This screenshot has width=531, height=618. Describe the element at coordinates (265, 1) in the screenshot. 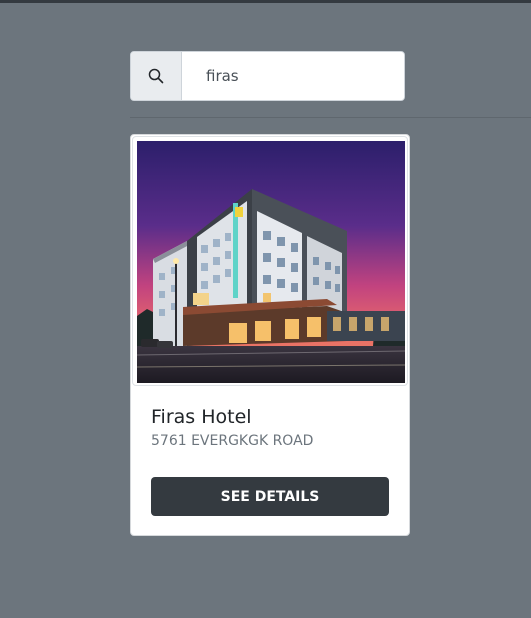

I see `top-border-bar` at that location.